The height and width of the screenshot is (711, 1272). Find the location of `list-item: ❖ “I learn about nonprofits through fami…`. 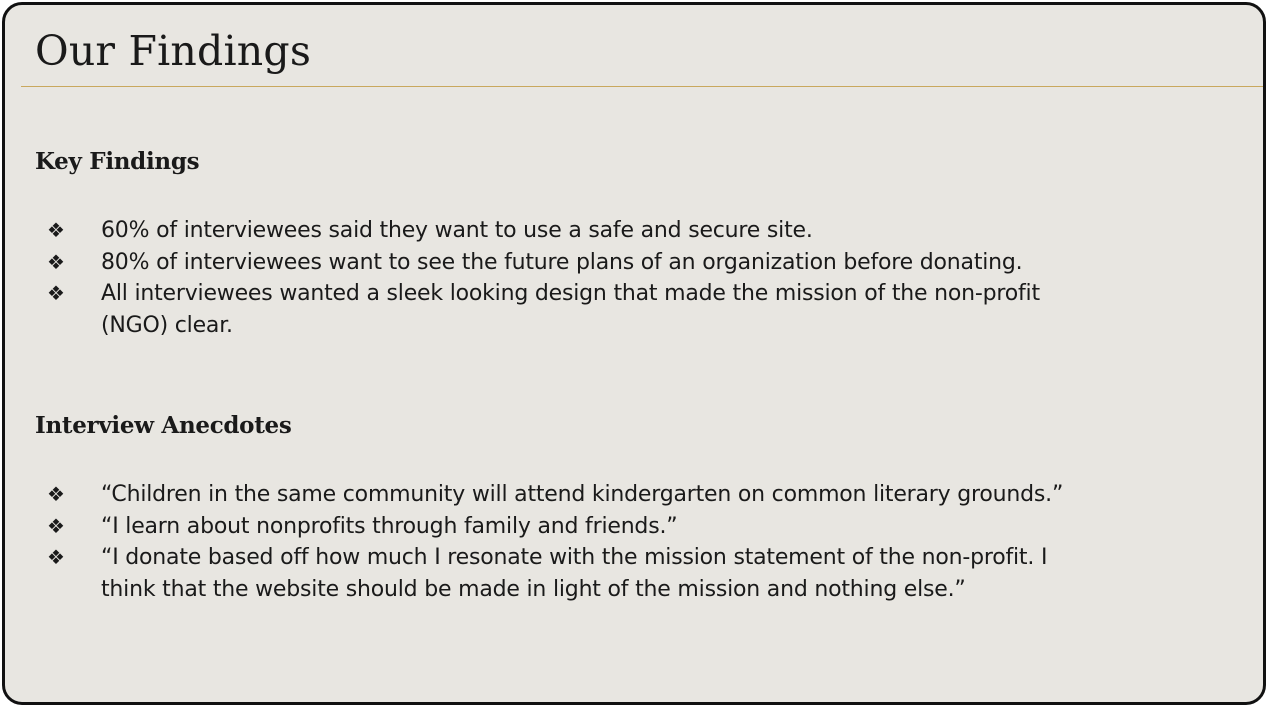

list-item: ❖ “I learn about nonprofits through fami… is located at coordinates (555, 527).